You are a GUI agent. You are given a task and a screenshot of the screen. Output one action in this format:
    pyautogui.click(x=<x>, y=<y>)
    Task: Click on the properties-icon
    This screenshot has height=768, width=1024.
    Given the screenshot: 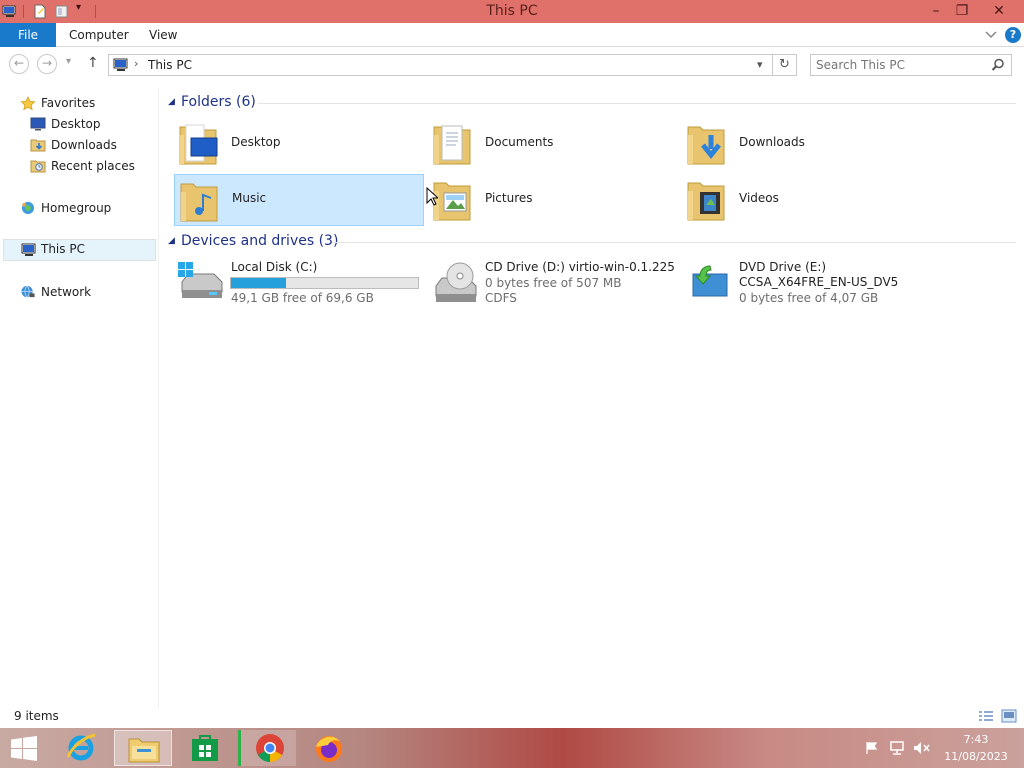 What is the action you would take?
    pyautogui.click(x=40, y=11)
    